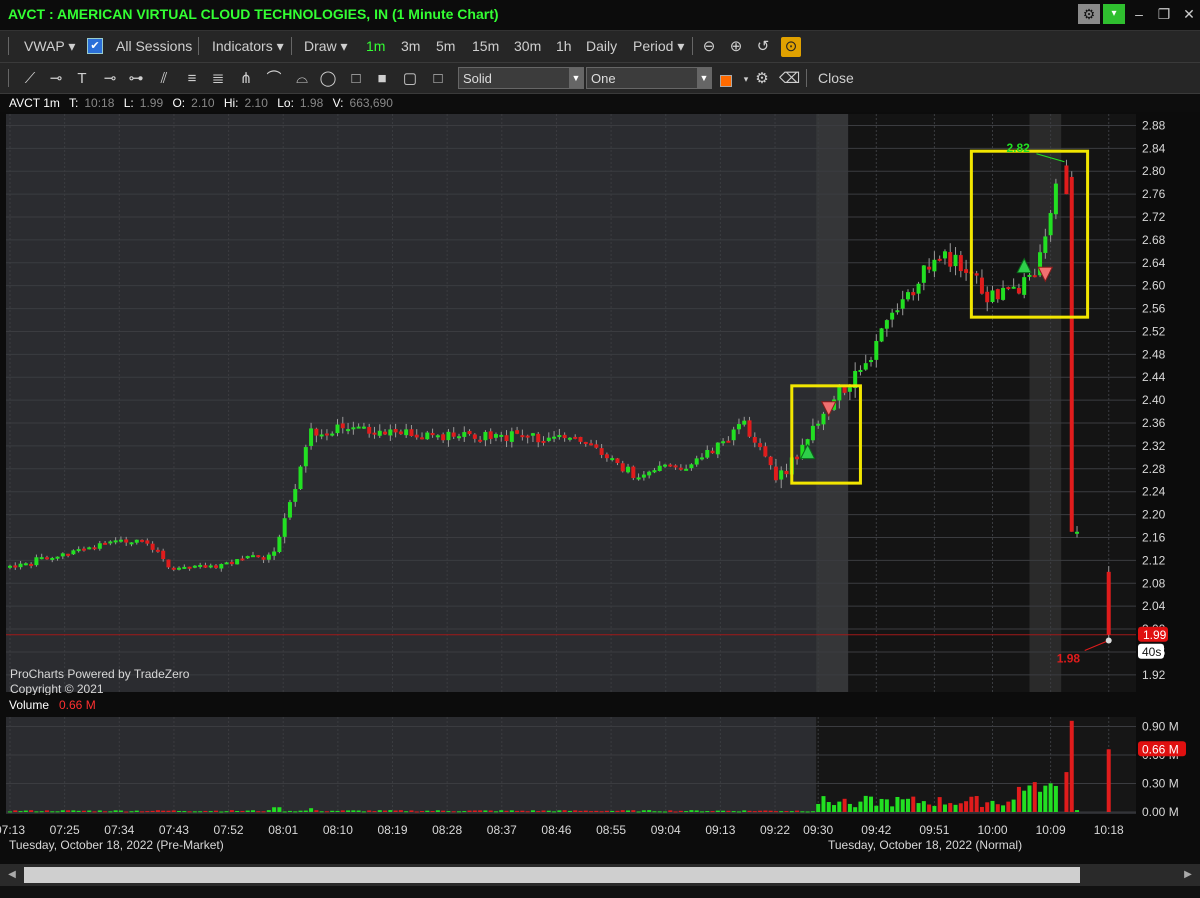 The width and height of the screenshot is (1200, 898). What do you see at coordinates (1114, 14) in the screenshot?
I see `dropdown-icon: ▾` at bounding box center [1114, 14].